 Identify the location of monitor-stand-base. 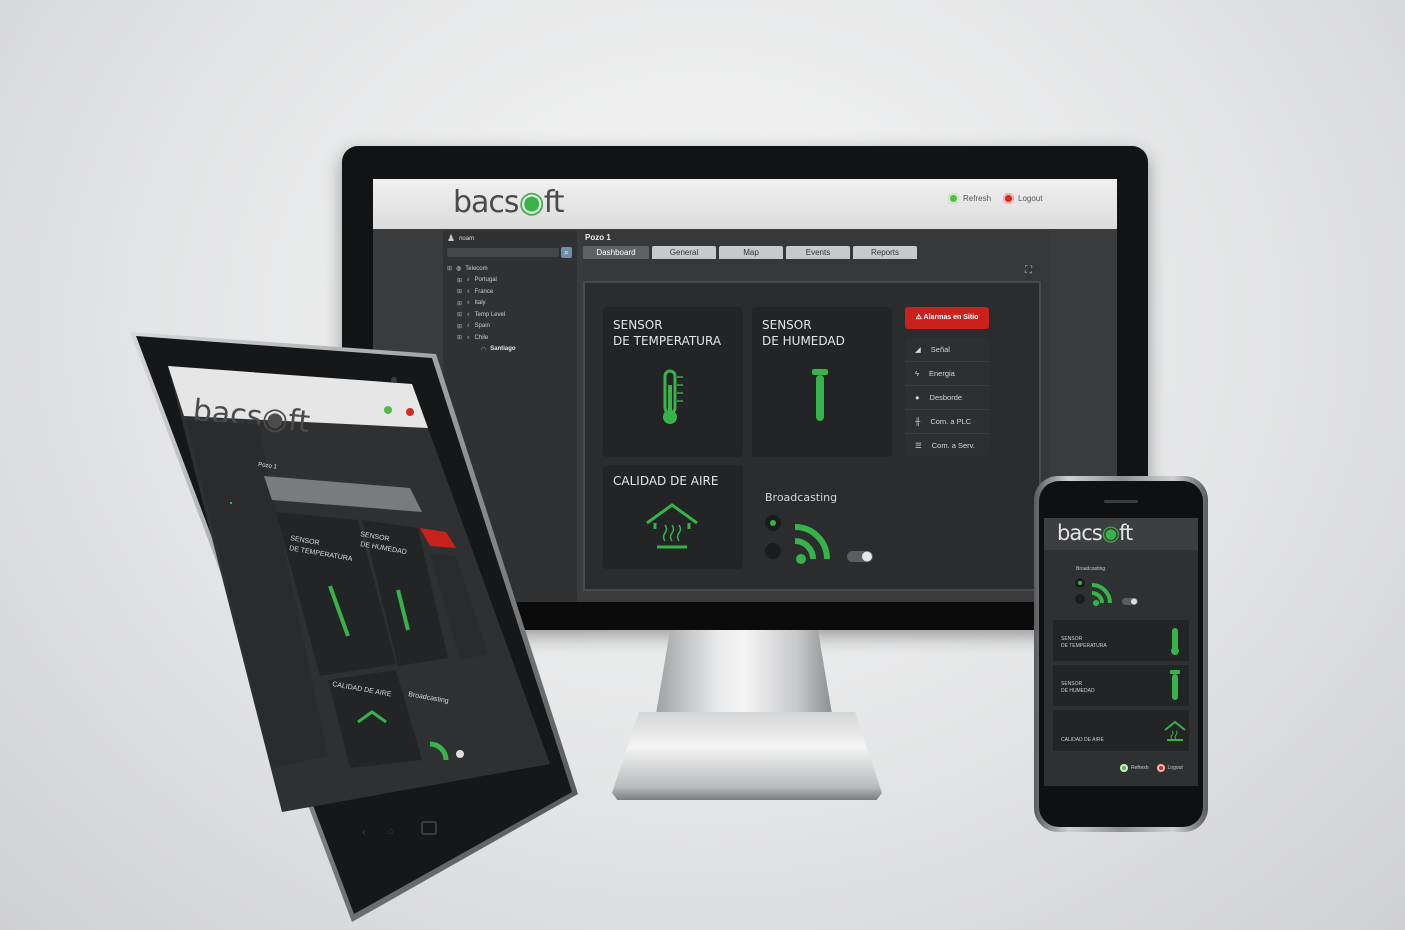
(747, 756).